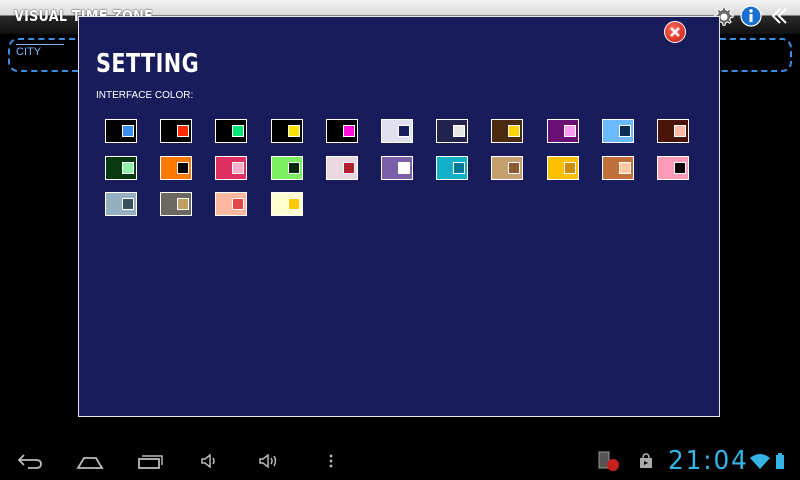 The image size is (800, 480). Describe the element at coordinates (90, 461) in the screenshot. I see `home-icon` at that location.